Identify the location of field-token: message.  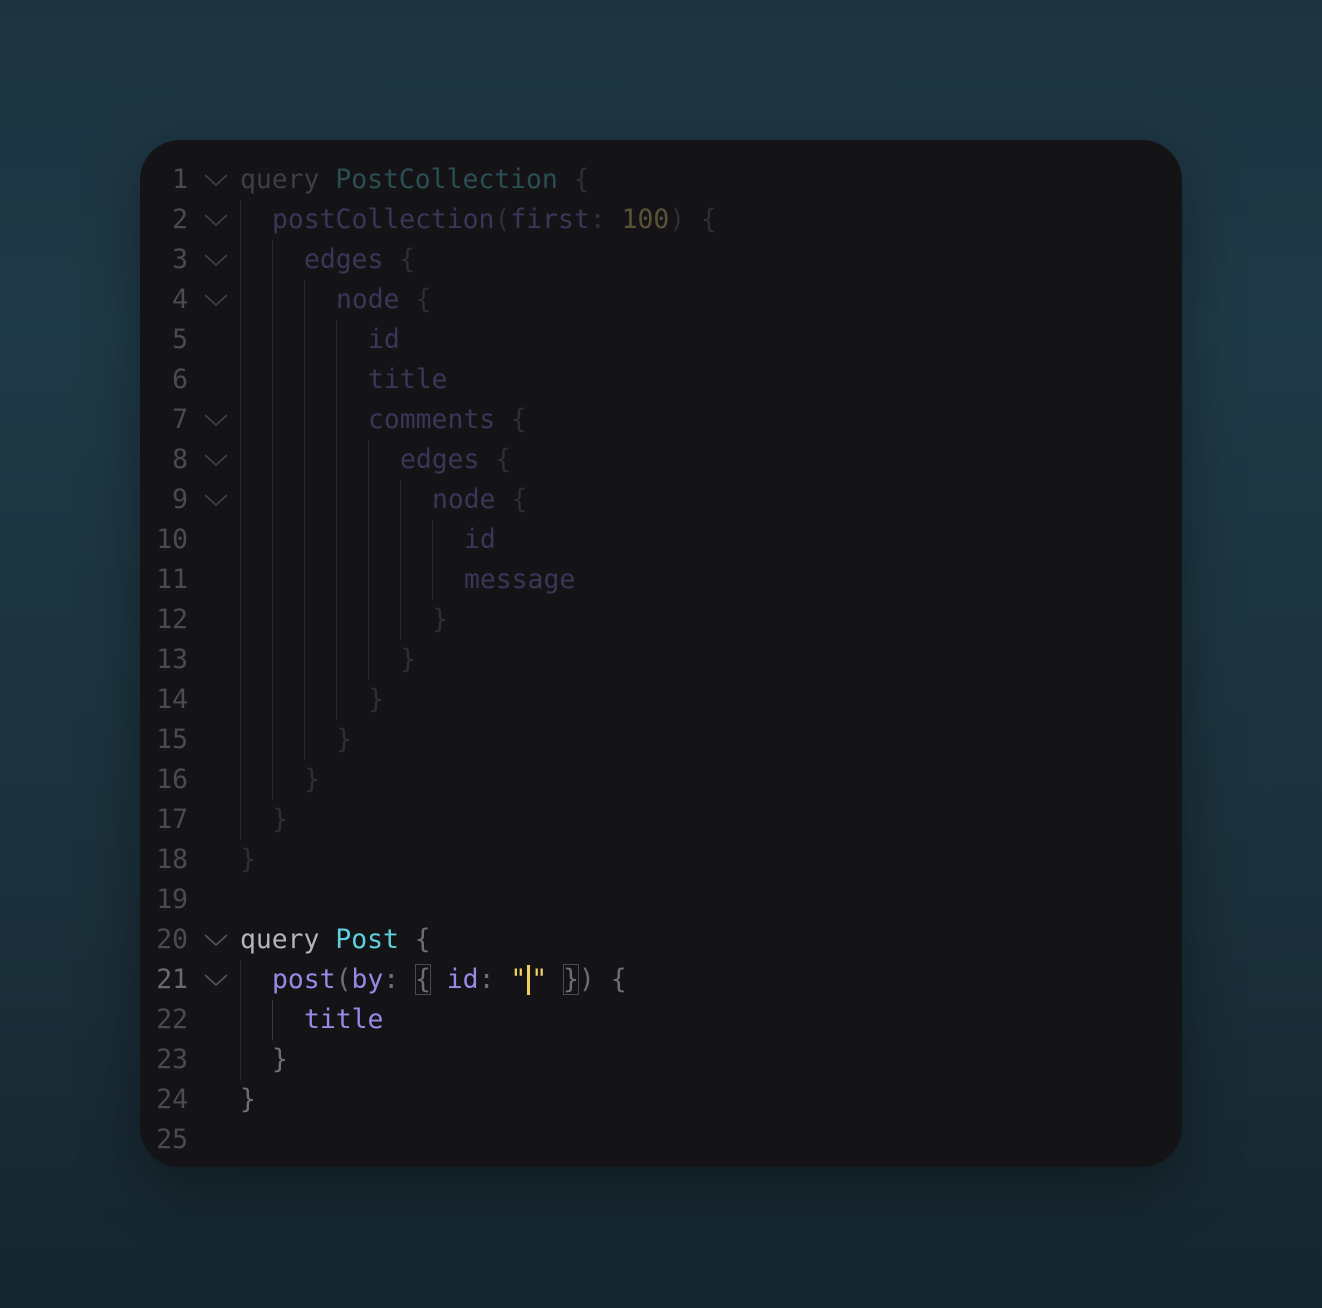
(520, 579).